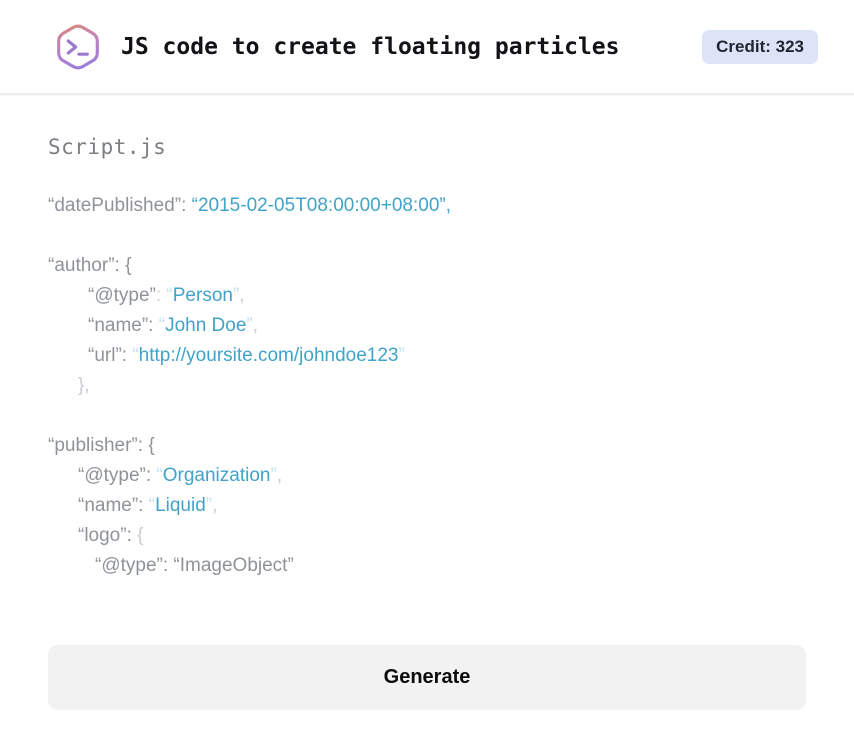  Describe the element at coordinates (427, 446) in the screenshot. I see `code-line: “publisher”: {` at that location.